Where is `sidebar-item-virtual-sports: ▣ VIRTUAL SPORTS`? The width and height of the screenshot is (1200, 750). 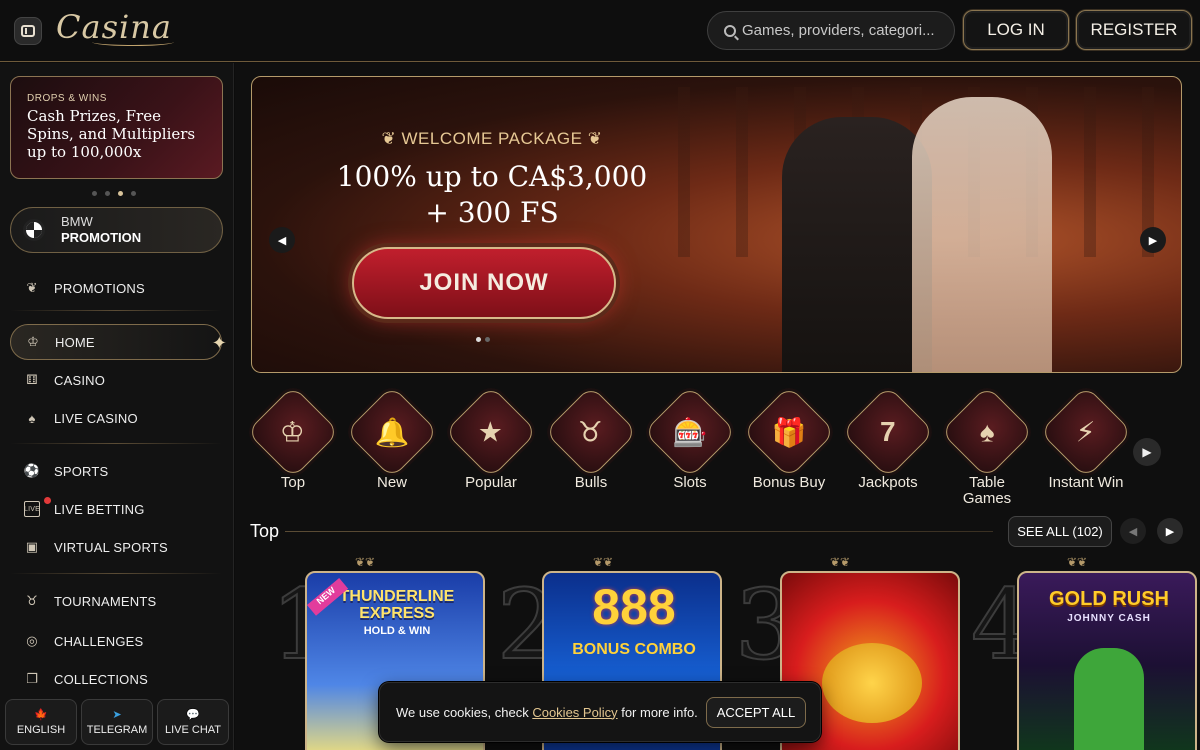
sidebar-item-virtual-sports: ▣ VIRTUAL SPORTS is located at coordinates (116, 547).